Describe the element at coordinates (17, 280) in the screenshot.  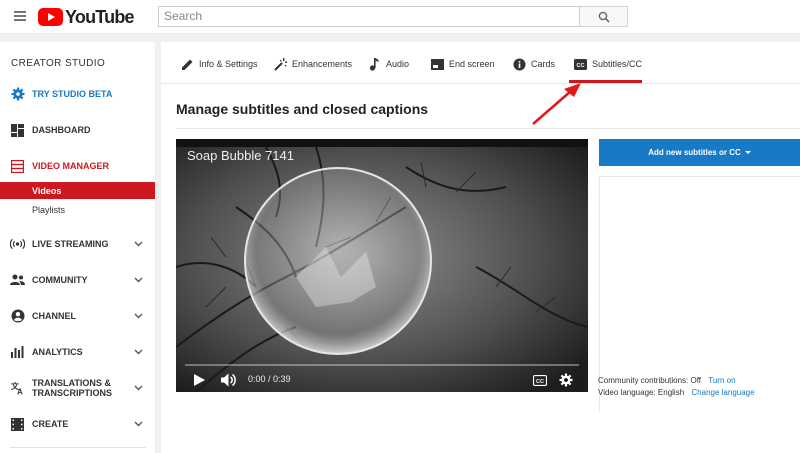
I see `people-icon` at that location.